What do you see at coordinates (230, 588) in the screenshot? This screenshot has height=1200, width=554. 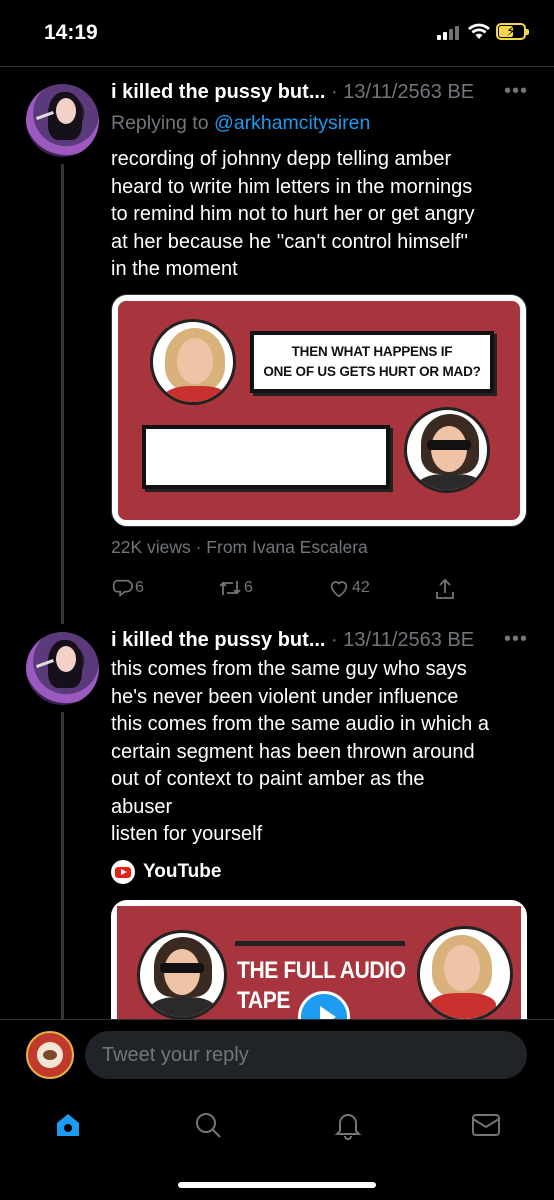 I see `retweet-icon` at bounding box center [230, 588].